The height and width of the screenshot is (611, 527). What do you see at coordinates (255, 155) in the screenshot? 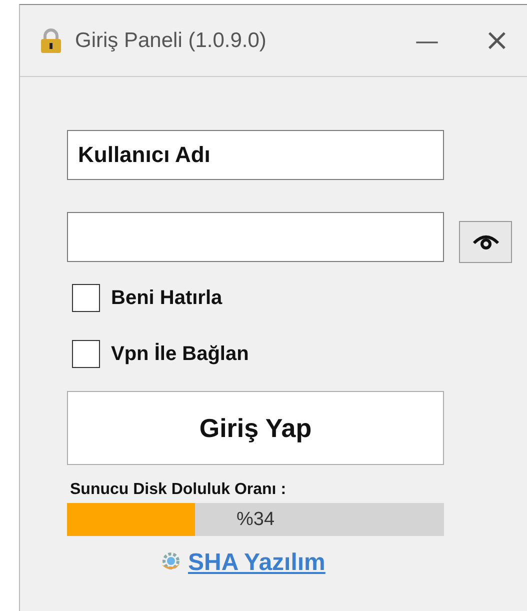
I see `username-field: Kullanıcı Adı` at bounding box center [255, 155].